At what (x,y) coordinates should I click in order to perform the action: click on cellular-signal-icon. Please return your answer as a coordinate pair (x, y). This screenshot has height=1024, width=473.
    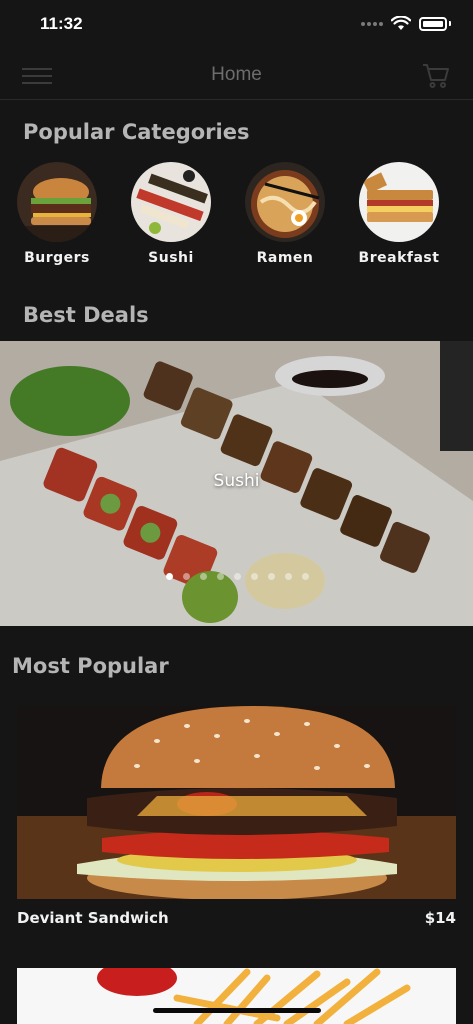
    Looking at the image, I should click on (372, 23).